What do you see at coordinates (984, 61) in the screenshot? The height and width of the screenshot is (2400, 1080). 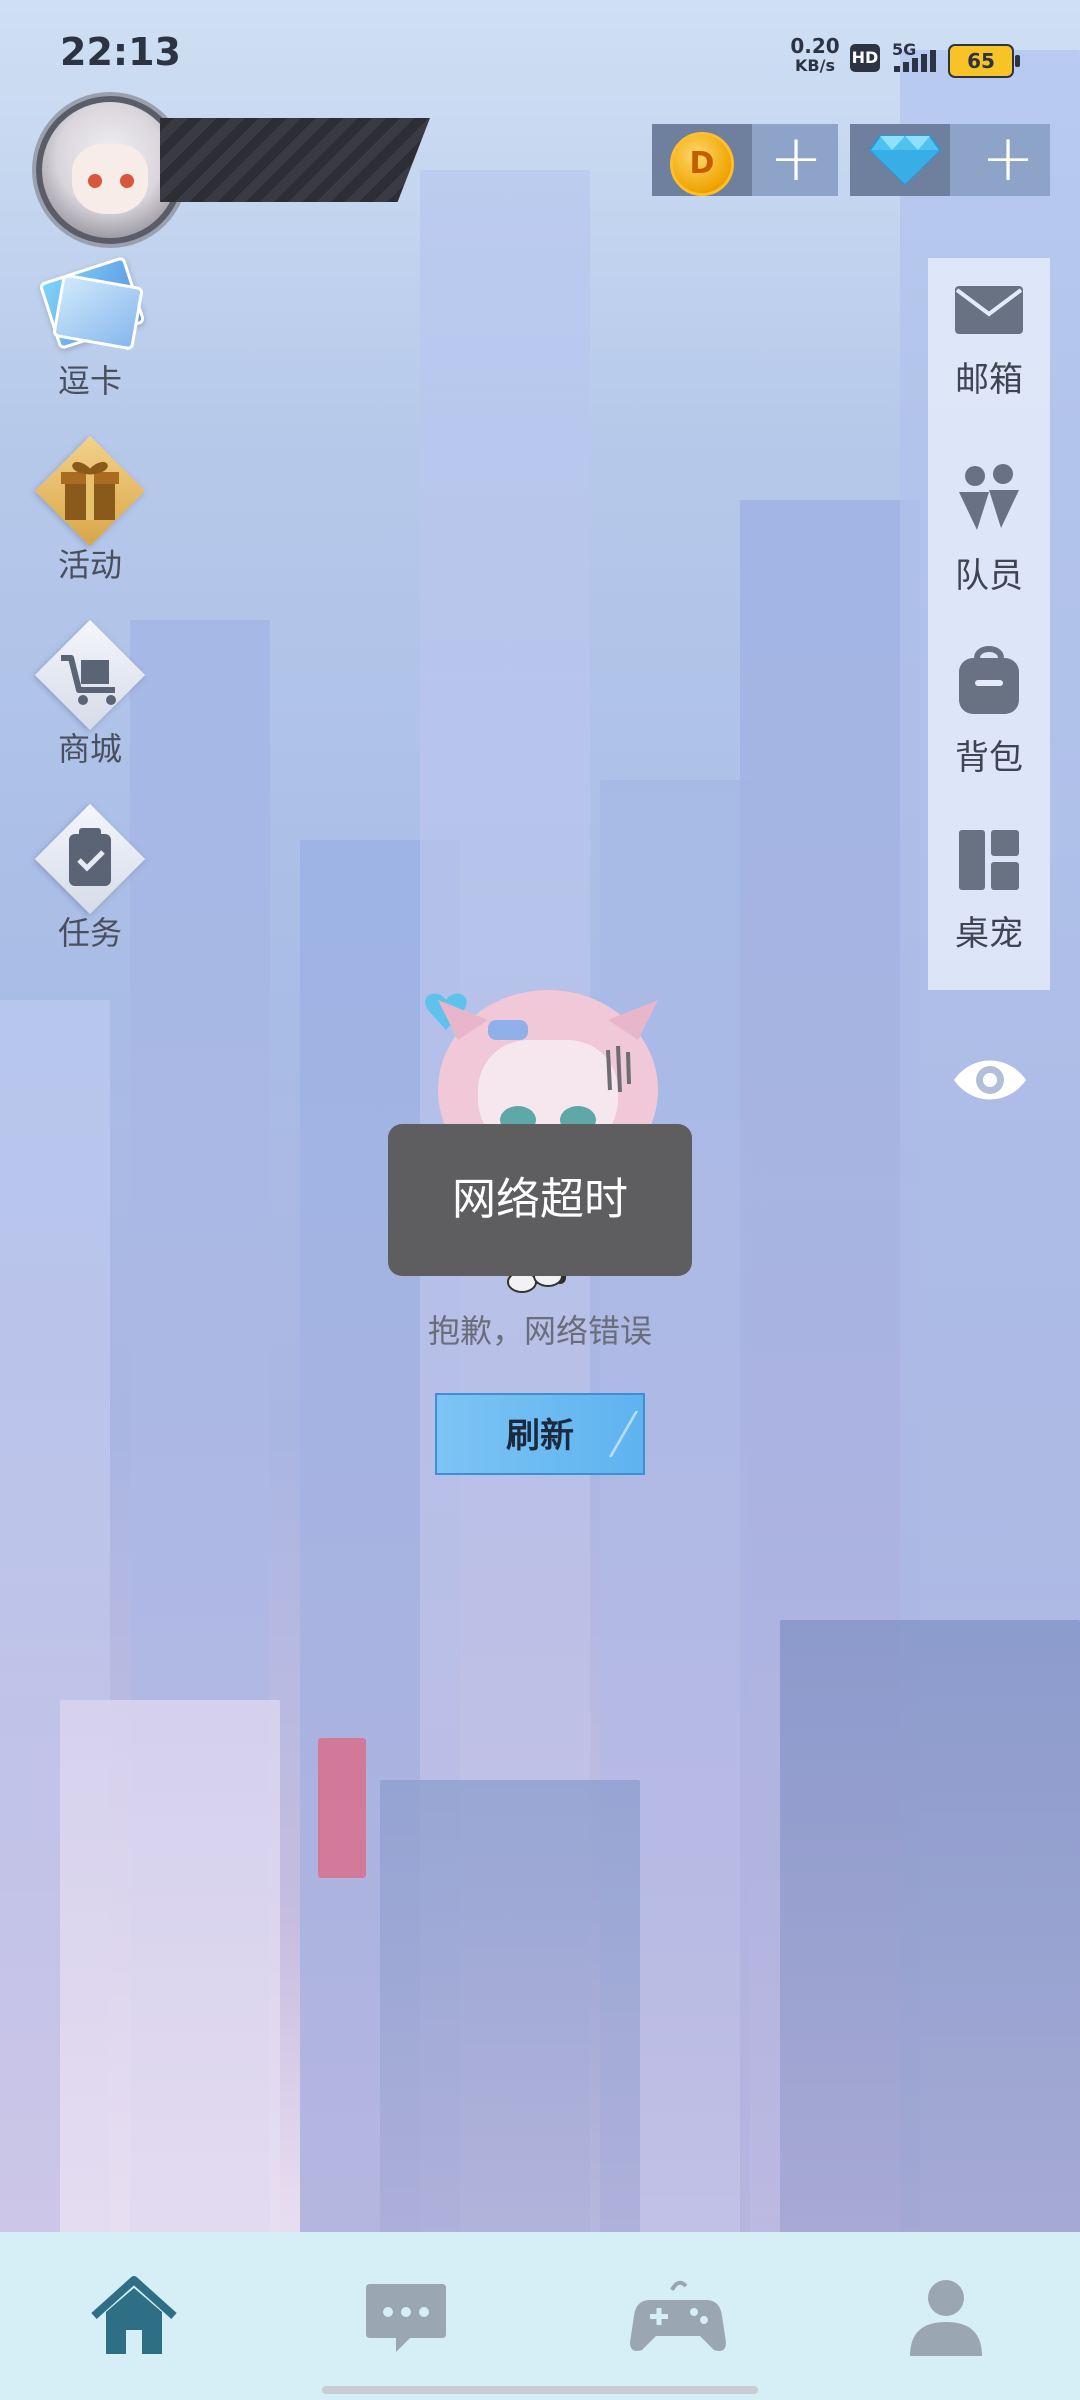 I see `battery-indicator: 65` at bounding box center [984, 61].